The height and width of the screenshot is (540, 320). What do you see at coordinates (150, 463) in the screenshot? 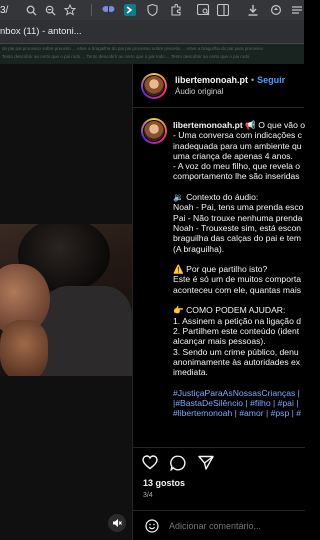
I see `heart-icon` at bounding box center [150, 463].